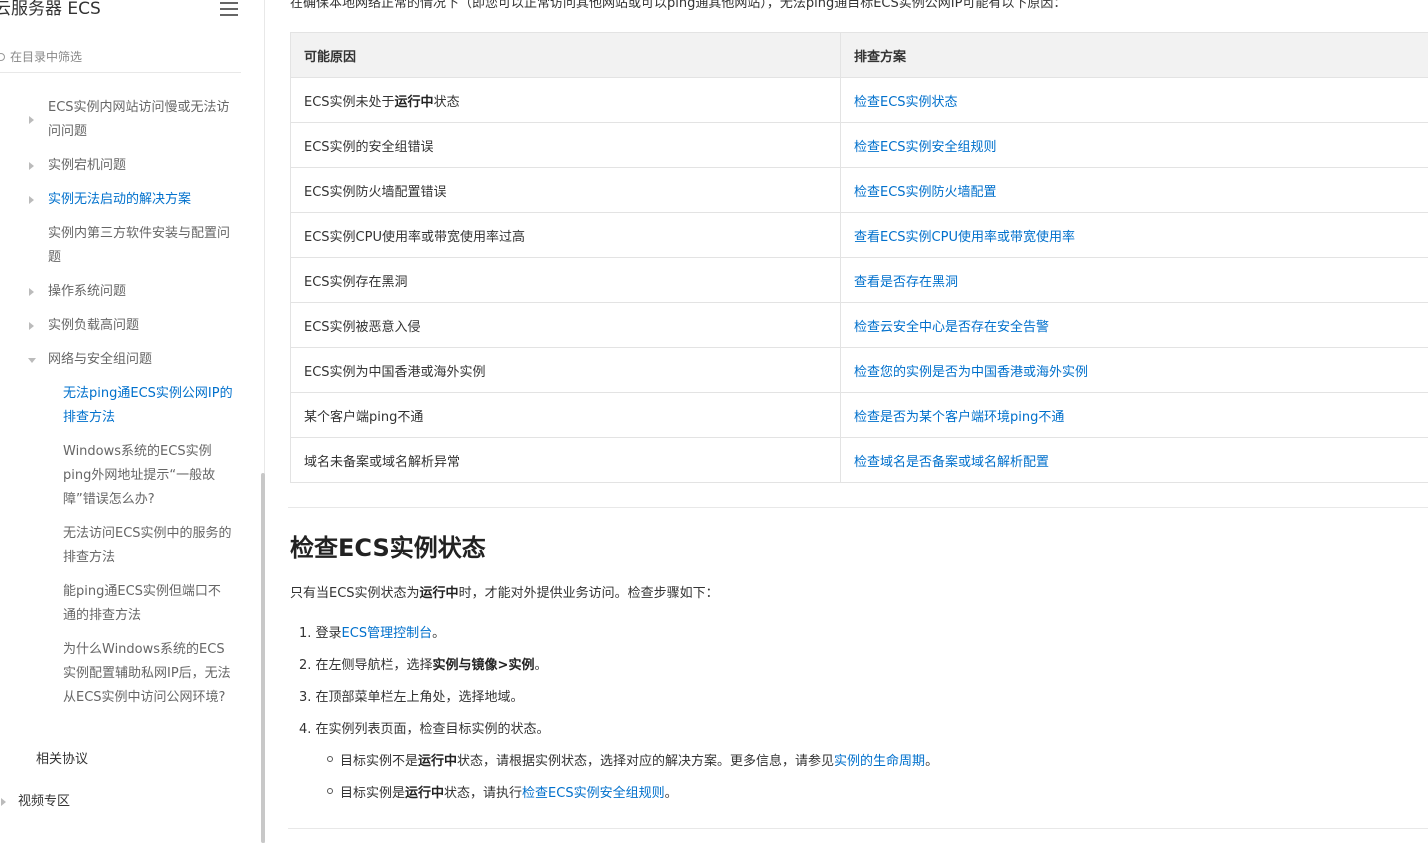 The height and width of the screenshot is (843, 1428). I want to click on cause-cell: ECS实例的安全组错误, so click(565, 145).